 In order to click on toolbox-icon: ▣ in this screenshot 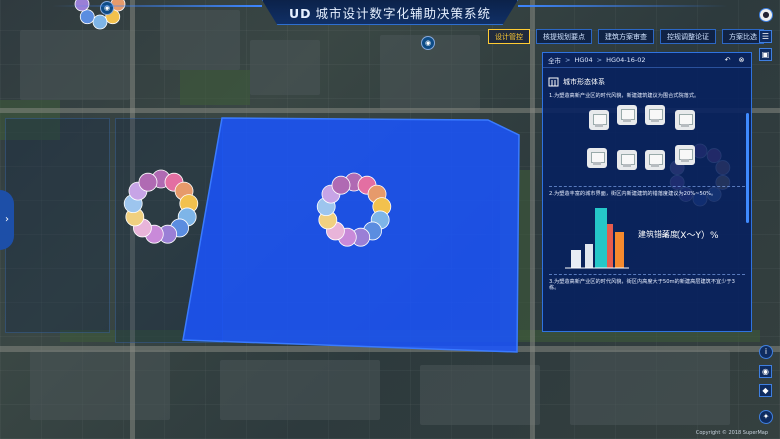, I will do `click(765, 54)`.